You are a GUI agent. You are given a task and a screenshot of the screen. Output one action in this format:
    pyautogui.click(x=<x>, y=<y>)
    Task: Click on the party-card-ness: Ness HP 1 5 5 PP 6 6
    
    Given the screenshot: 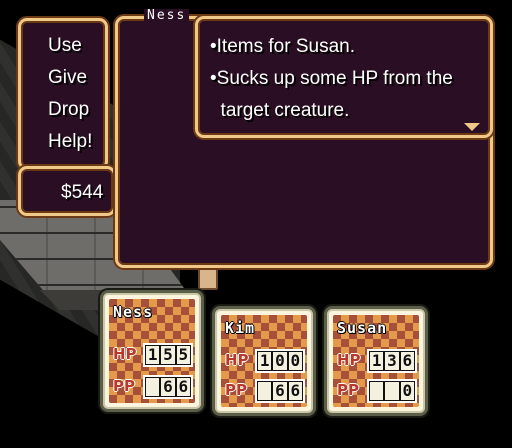 What is the action you would take?
    pyautogui.click(x=152, y=351)
    